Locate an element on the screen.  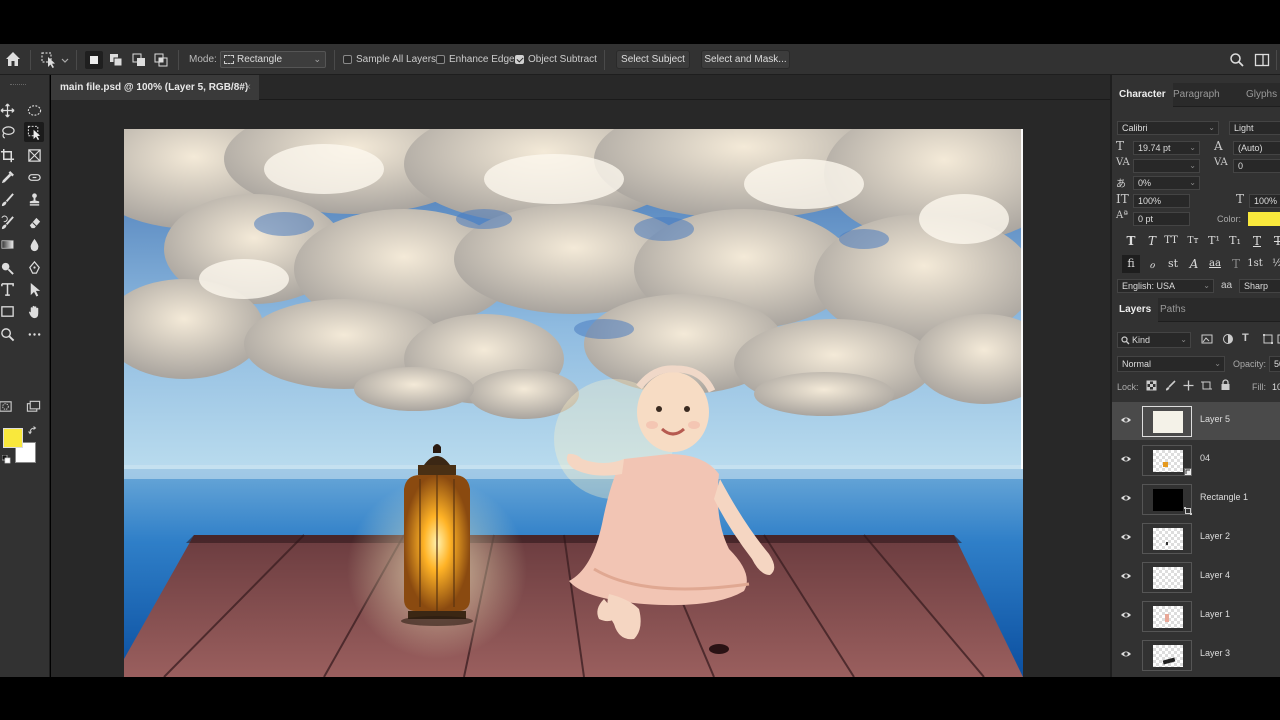
layer-row: Layer 1 is located at coordinates (1196, 616).